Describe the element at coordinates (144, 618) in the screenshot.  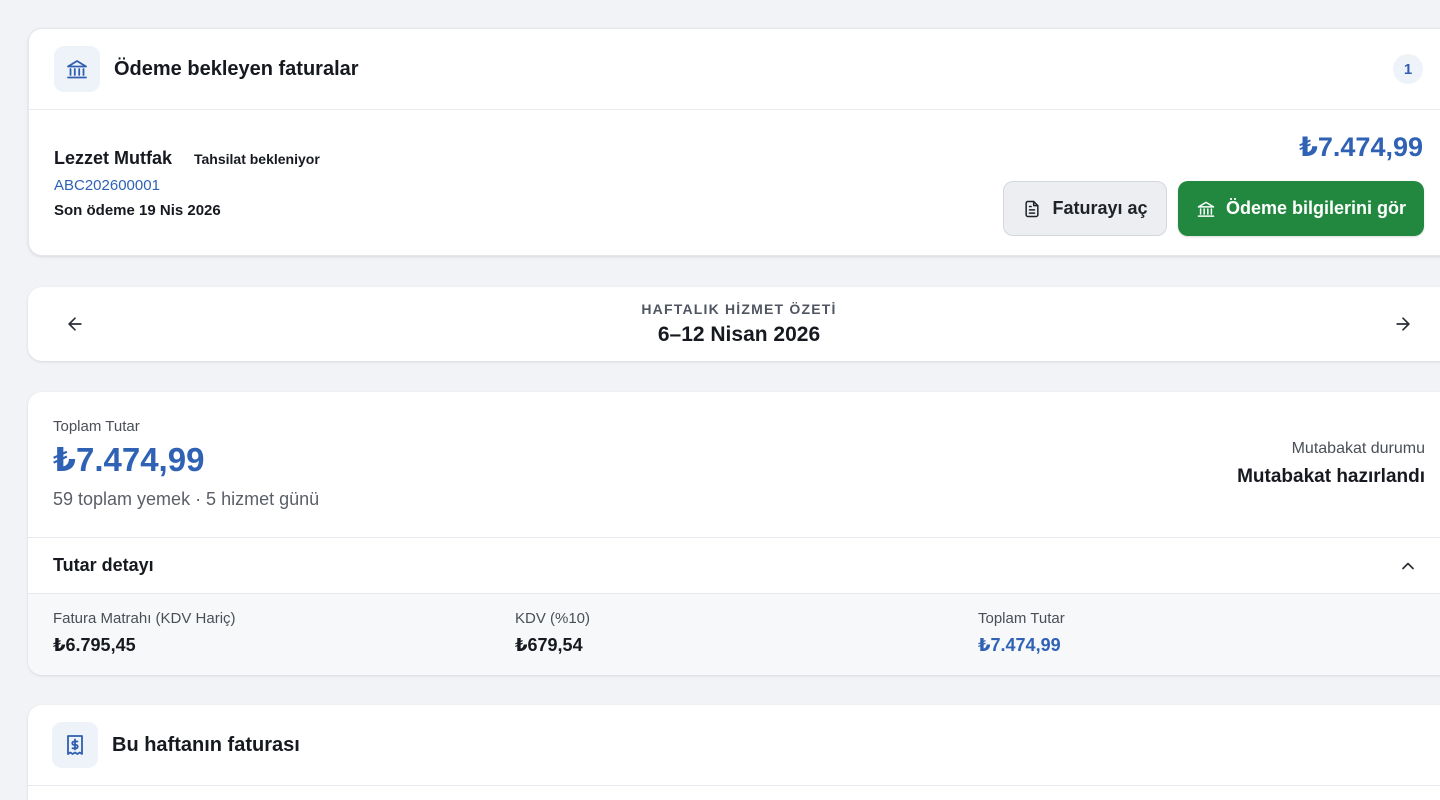
I see `detail-label: Fatura Matrahı (KDV Hariç)` at that location.